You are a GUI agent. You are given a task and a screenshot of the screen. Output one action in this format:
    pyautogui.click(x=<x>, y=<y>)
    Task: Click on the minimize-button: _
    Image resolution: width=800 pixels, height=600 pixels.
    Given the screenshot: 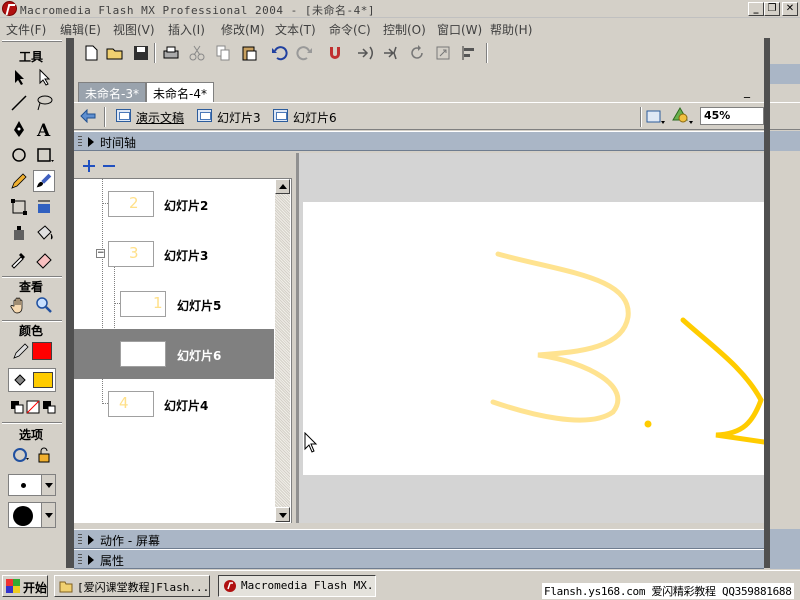 What is the action you would take?
    pyautogui.click(x=756, y=9)
    